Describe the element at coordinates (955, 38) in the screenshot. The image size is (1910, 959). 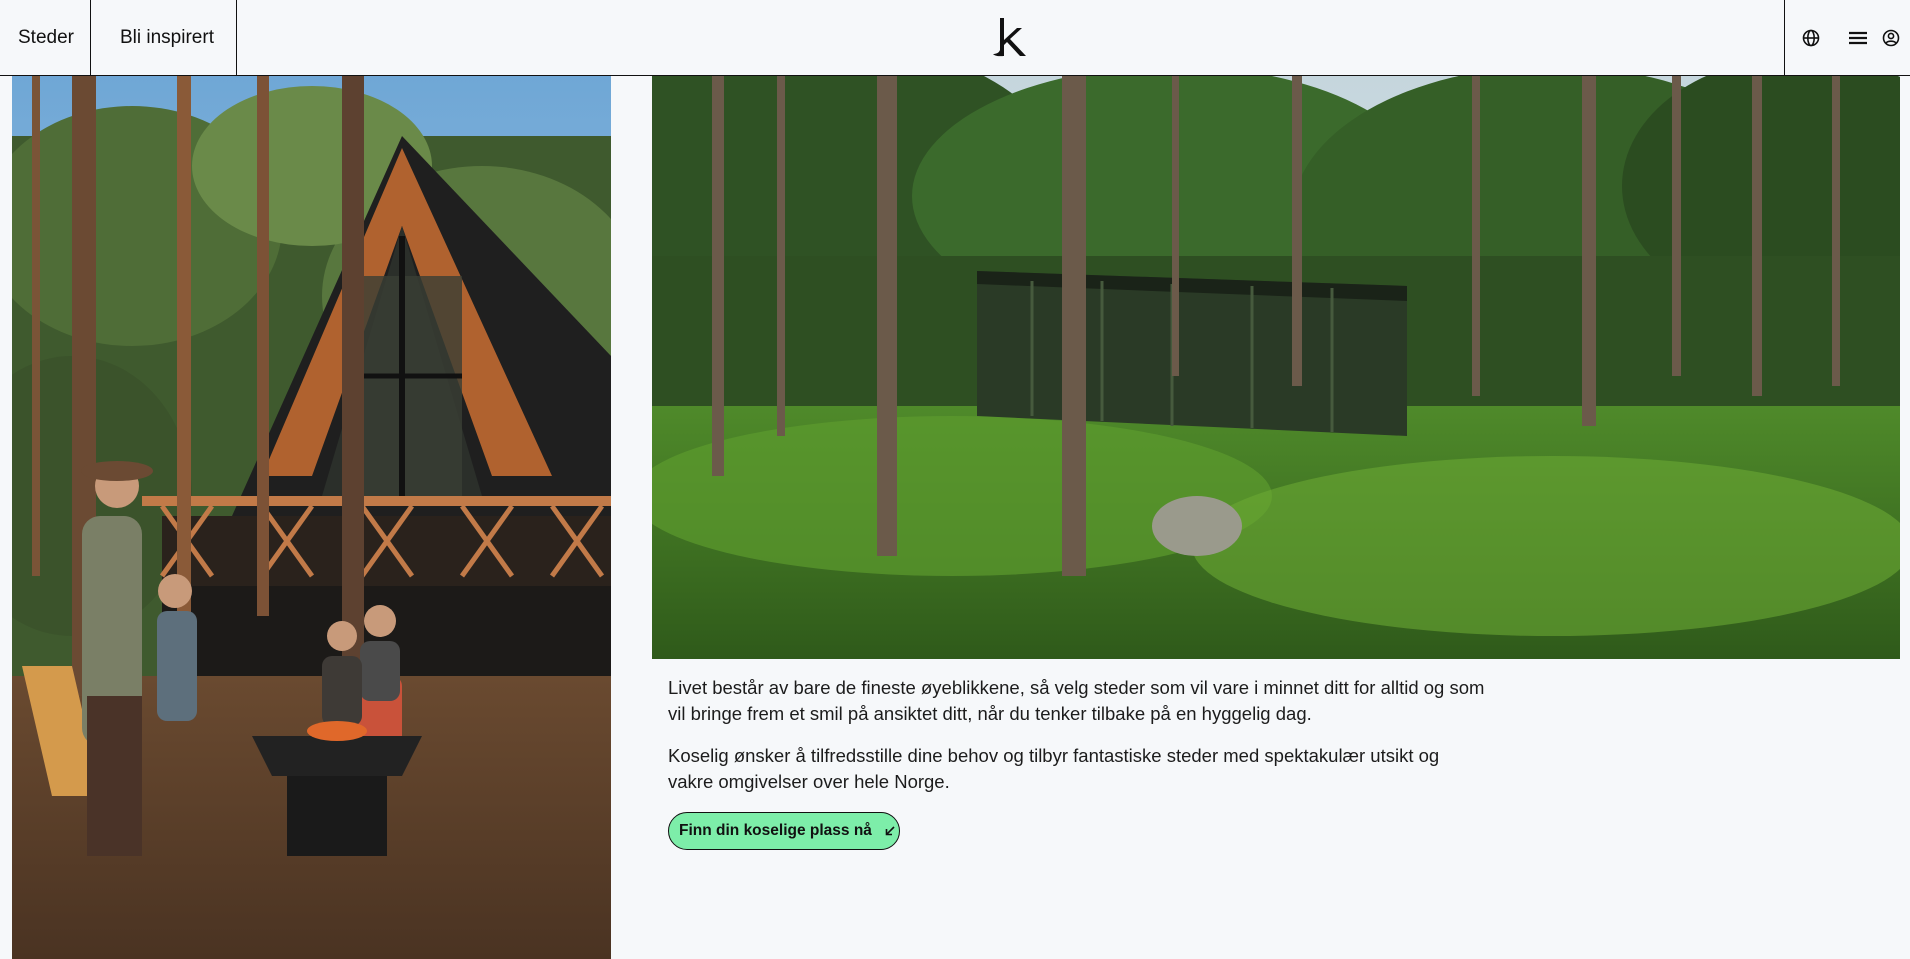
I see `site-header: Steder Bli inspirert` at that location.